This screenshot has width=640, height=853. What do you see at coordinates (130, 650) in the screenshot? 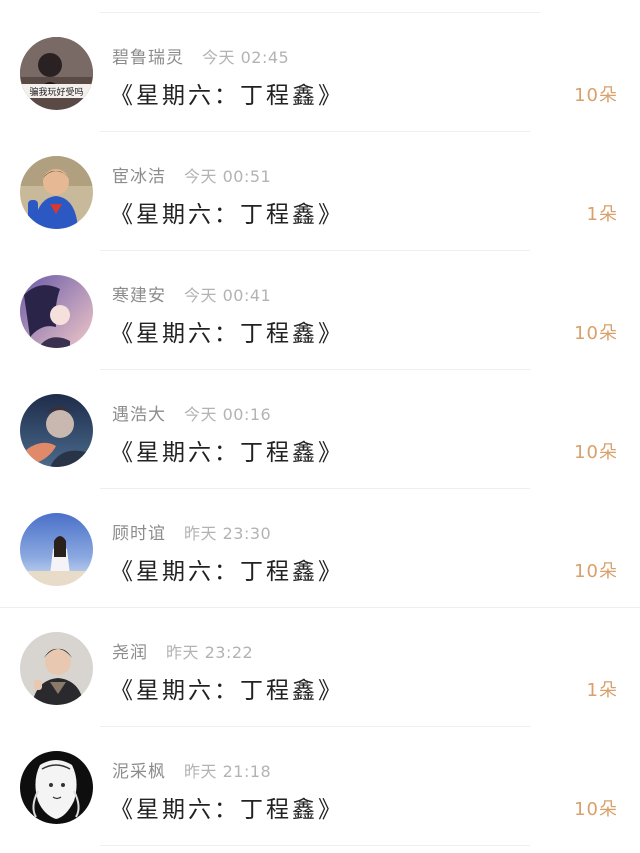
I see `user-name: 尧润` at bounding box center [130, 650].